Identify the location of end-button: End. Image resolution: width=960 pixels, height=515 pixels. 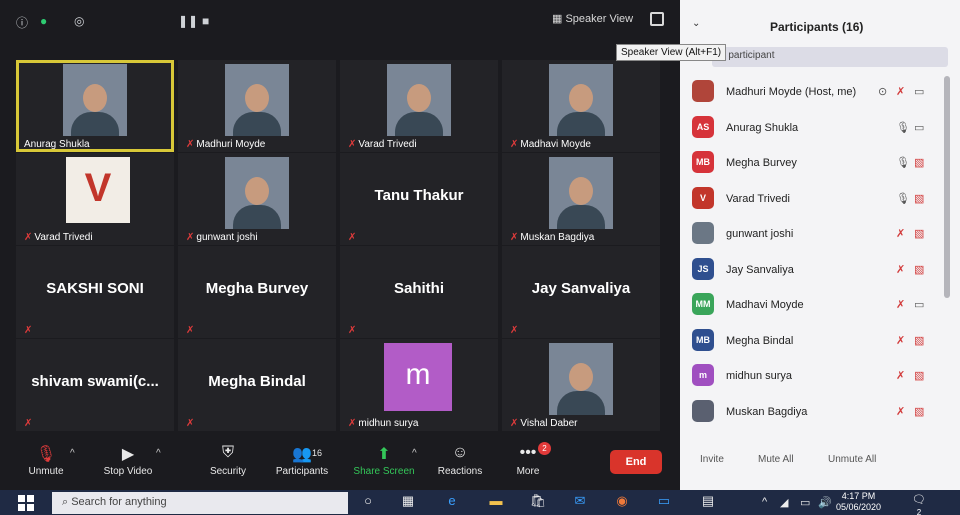
(636, 462).